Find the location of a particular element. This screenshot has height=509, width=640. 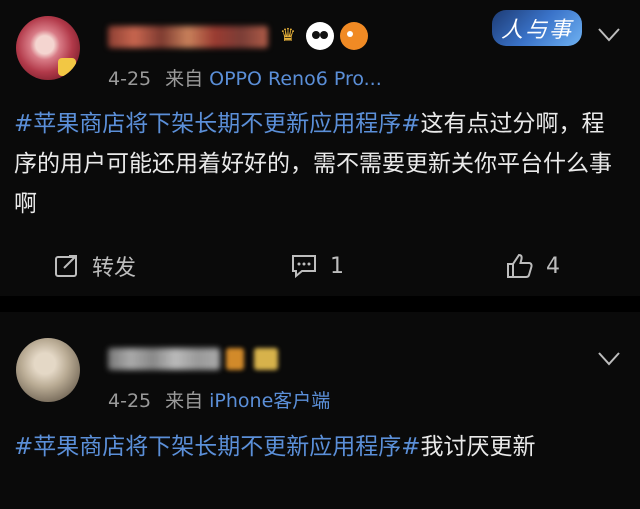

topic-logo: 人与事 is located at coordinates (537, 28).